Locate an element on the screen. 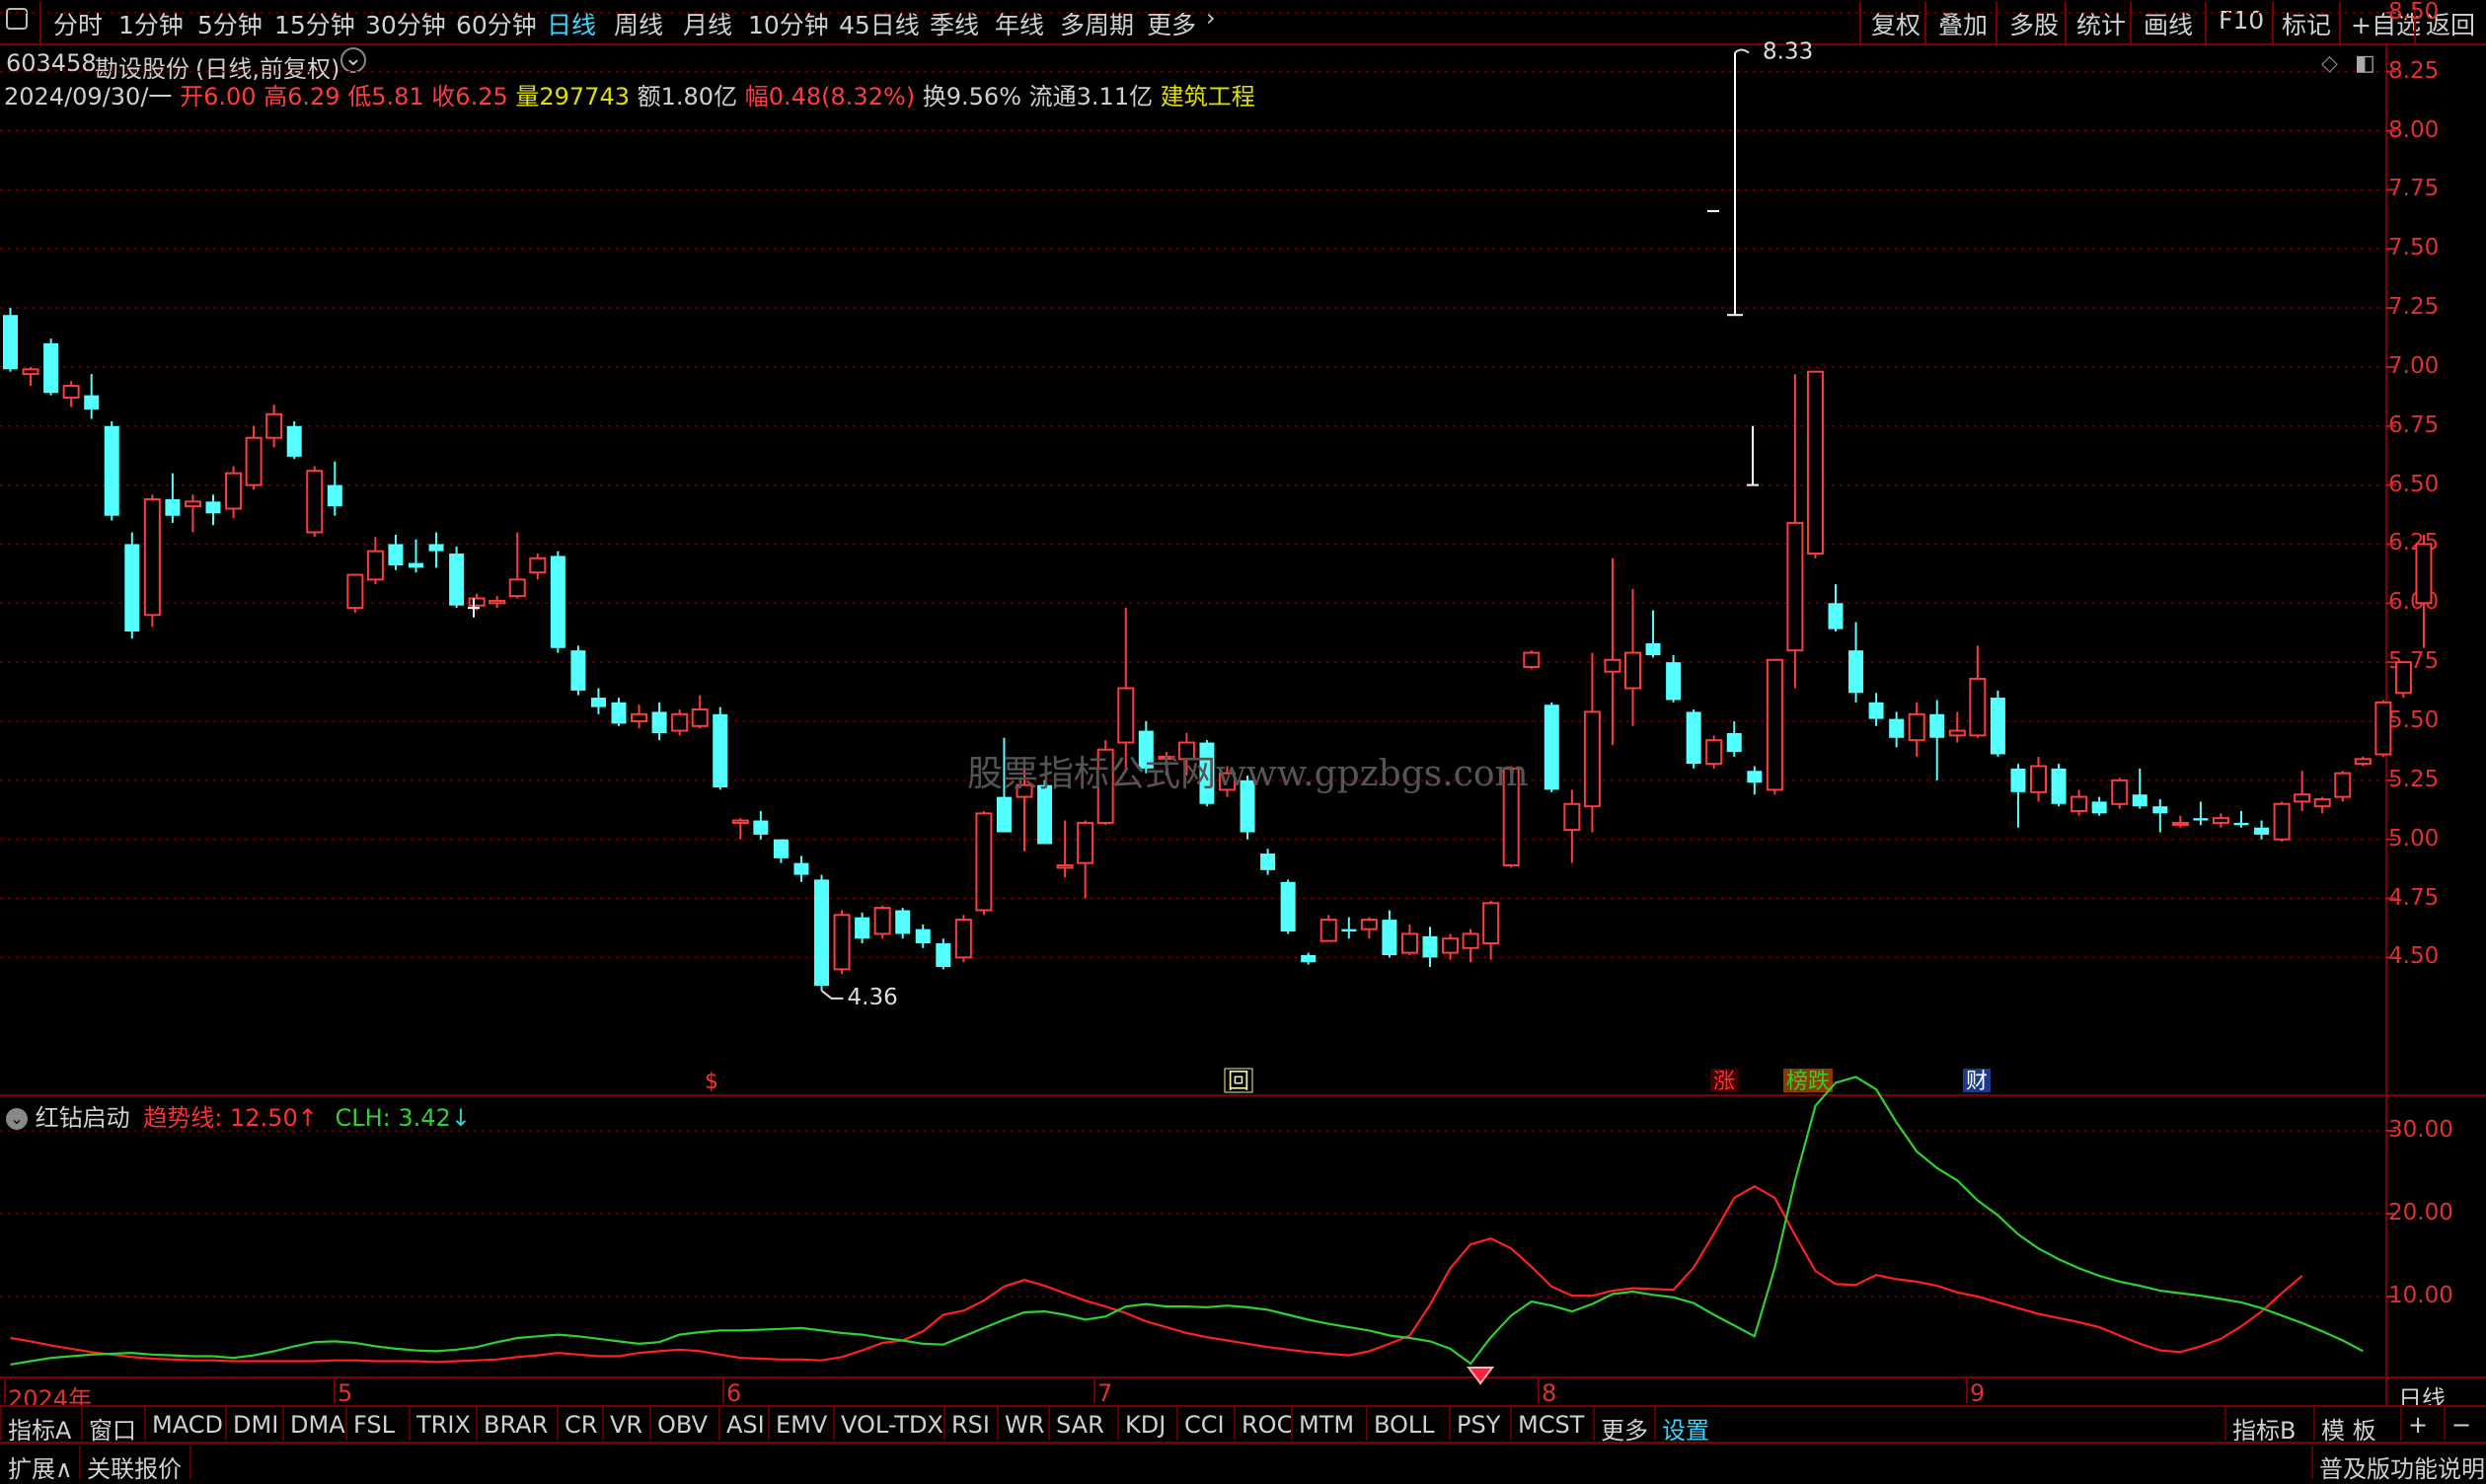  indicator-tab-18: CCI is located at coordinates (1204, 1425).